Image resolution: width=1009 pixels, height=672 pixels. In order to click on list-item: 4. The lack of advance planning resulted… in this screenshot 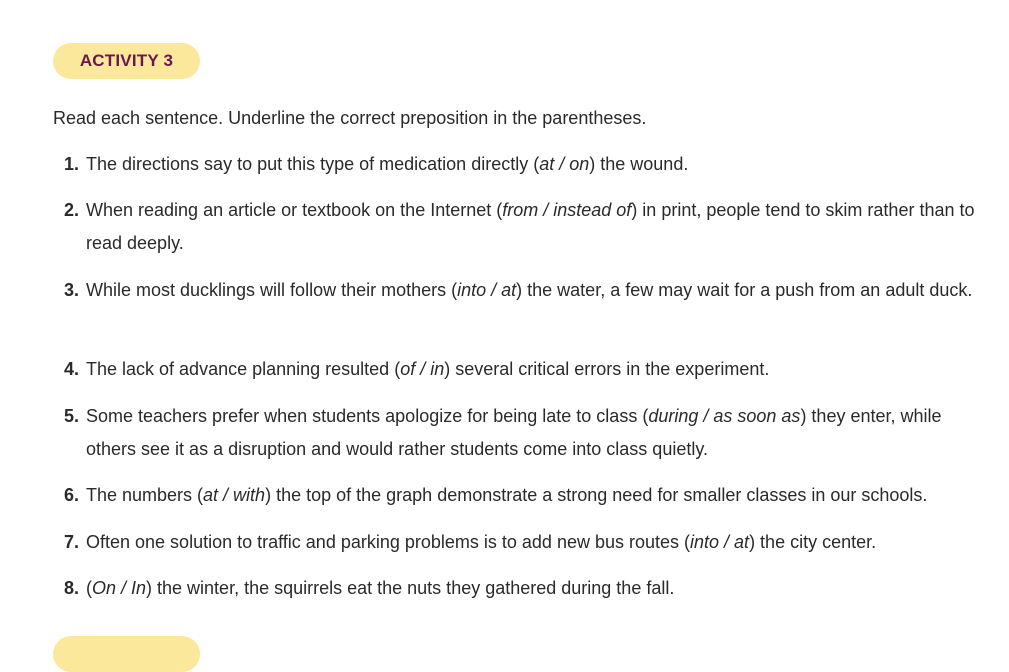, I will do `click(518, 369)`.